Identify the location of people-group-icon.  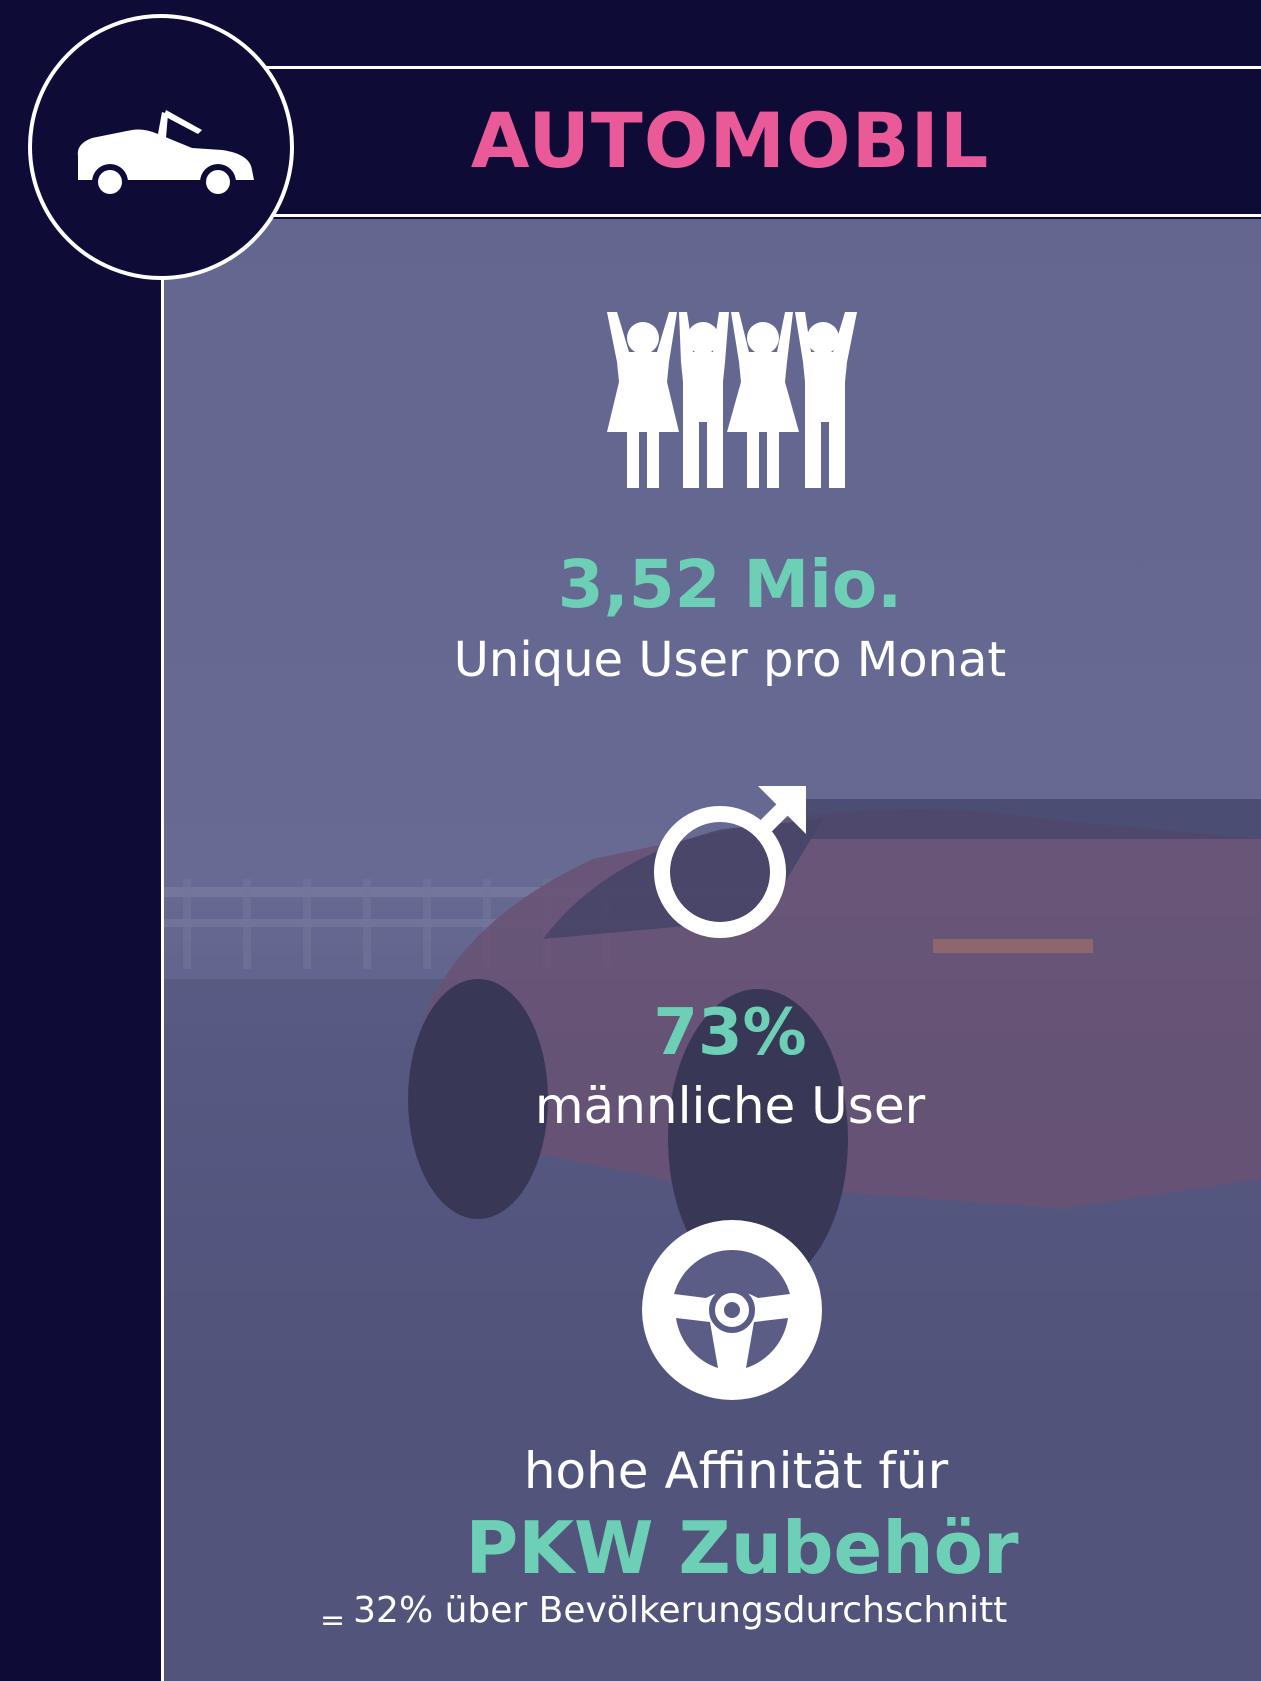
(732, 400).